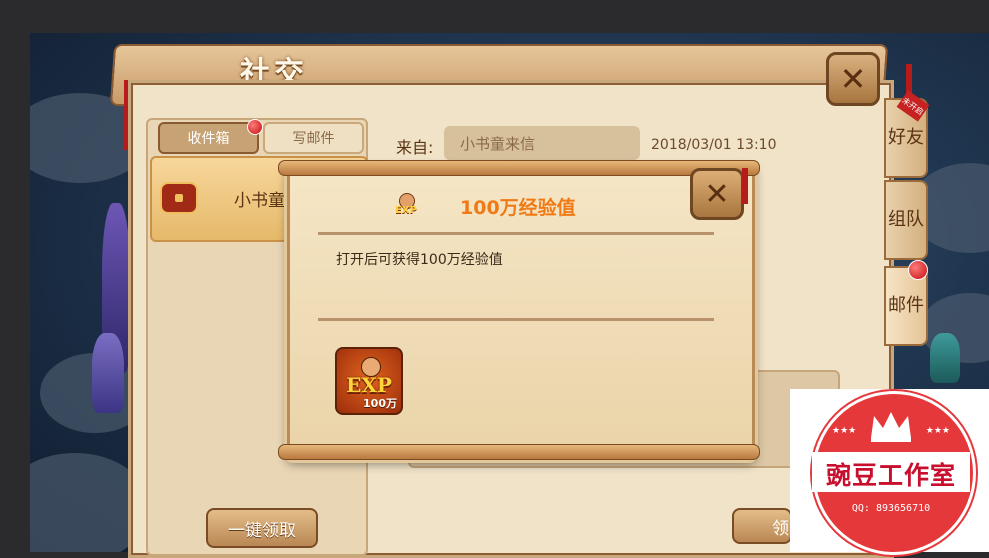 The width and height of the screenshot is (989, 558). I want to click on watermark-qq: QQ: 893656710, so click(891, 508).